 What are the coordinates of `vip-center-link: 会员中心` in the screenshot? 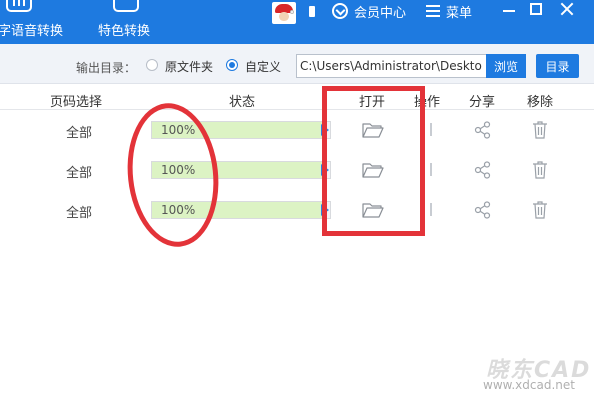 It's located at (380, 11).